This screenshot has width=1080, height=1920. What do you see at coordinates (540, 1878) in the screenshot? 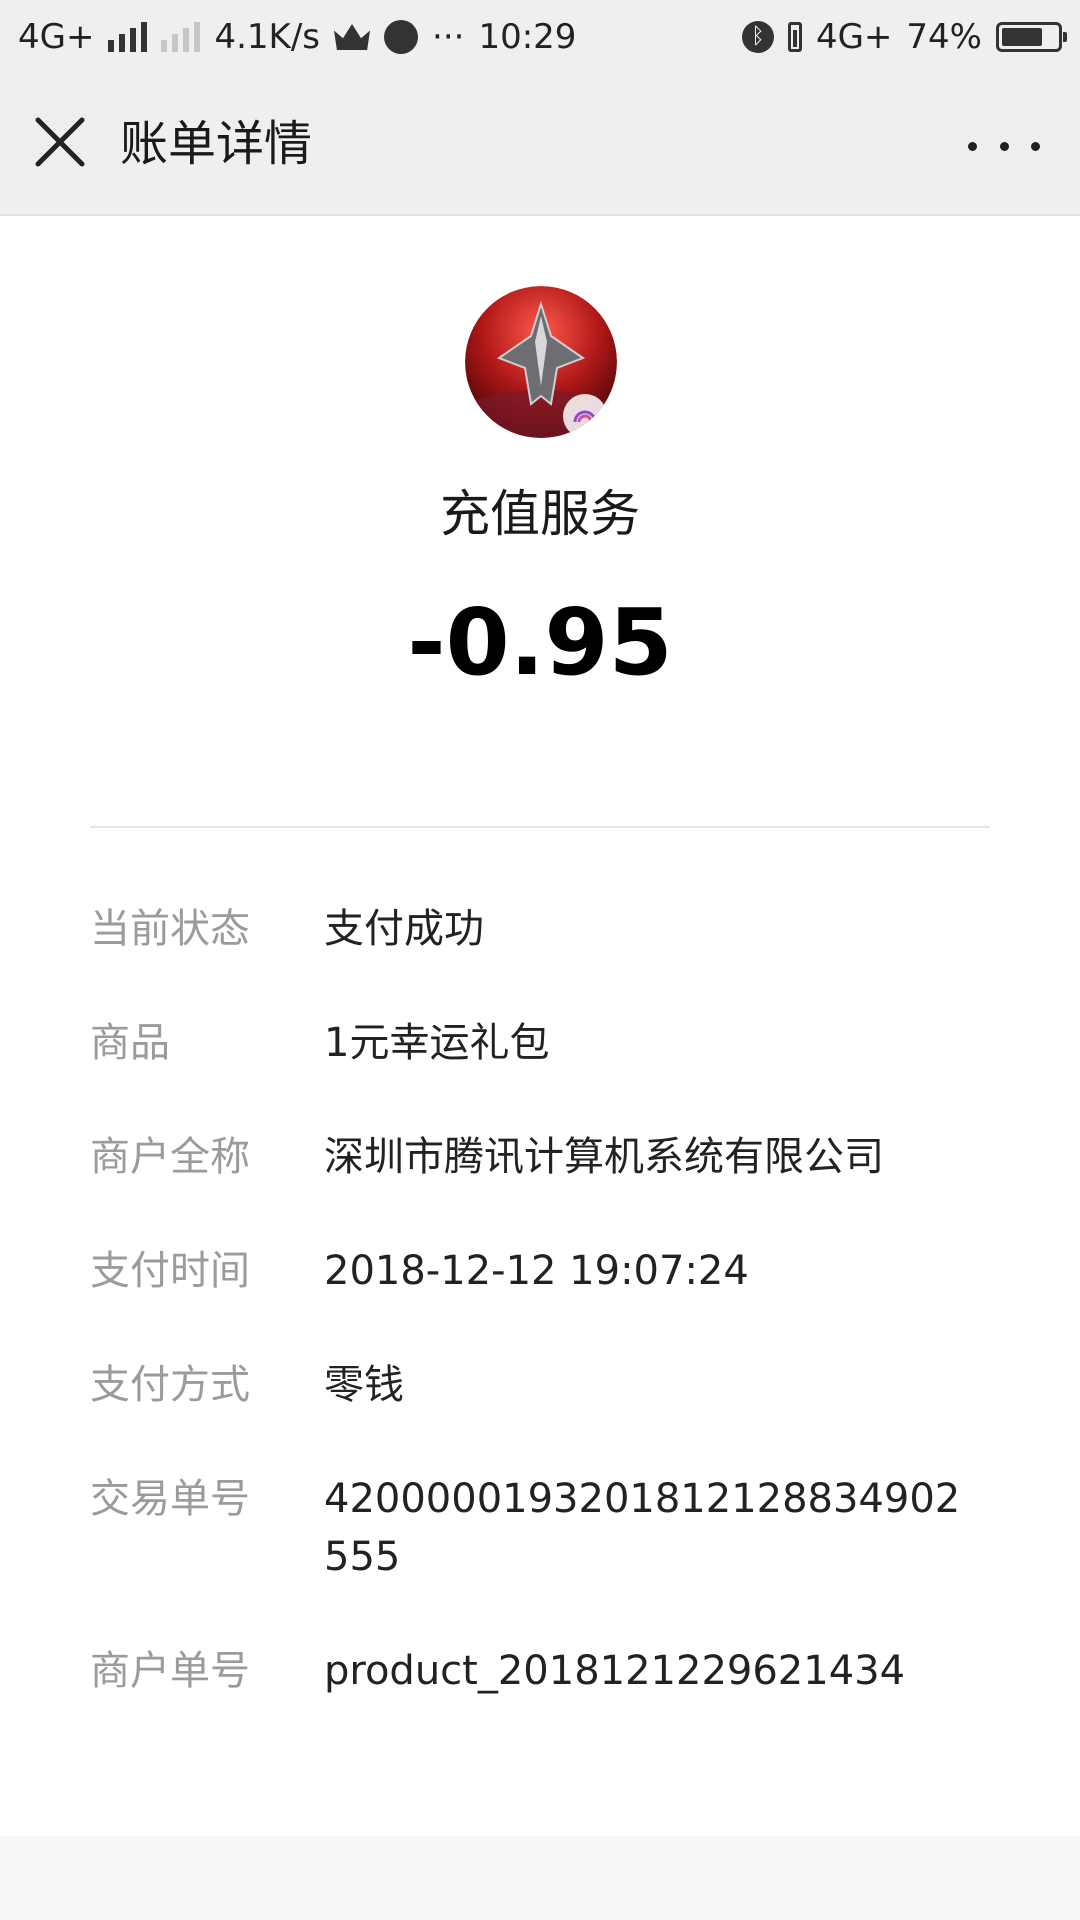
I see `bottom-band` at bounding box center [540, 1878].